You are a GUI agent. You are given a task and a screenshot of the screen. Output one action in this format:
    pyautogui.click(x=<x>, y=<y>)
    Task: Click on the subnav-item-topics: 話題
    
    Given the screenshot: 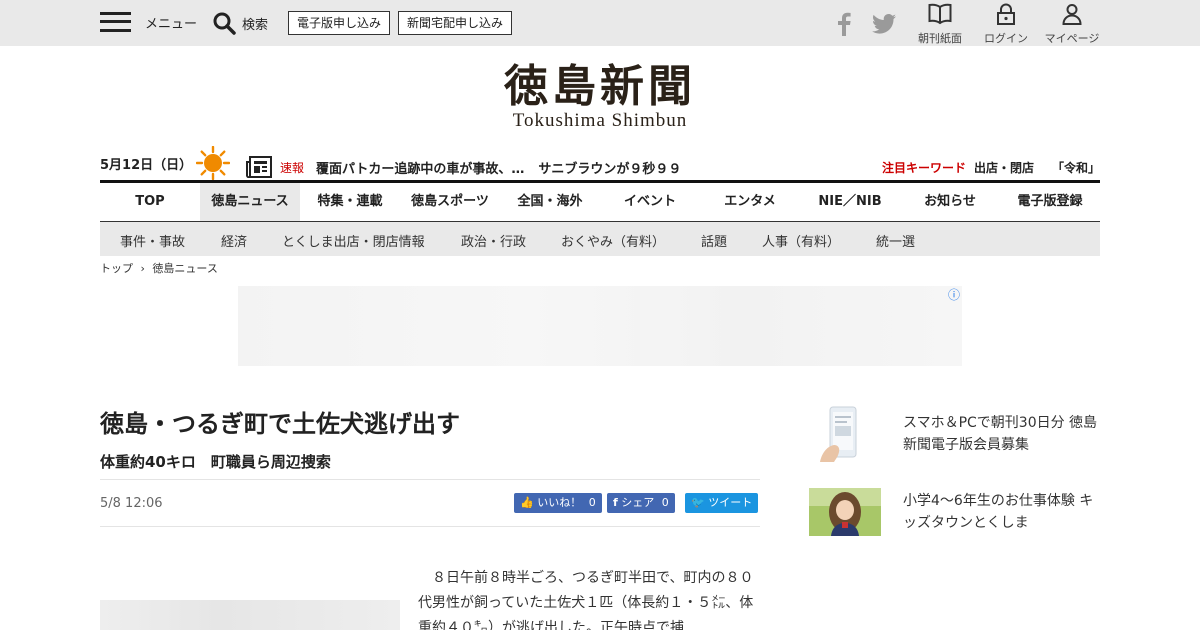 What is the action you would take?
    pyautogui.click(x=714, y=240)
    